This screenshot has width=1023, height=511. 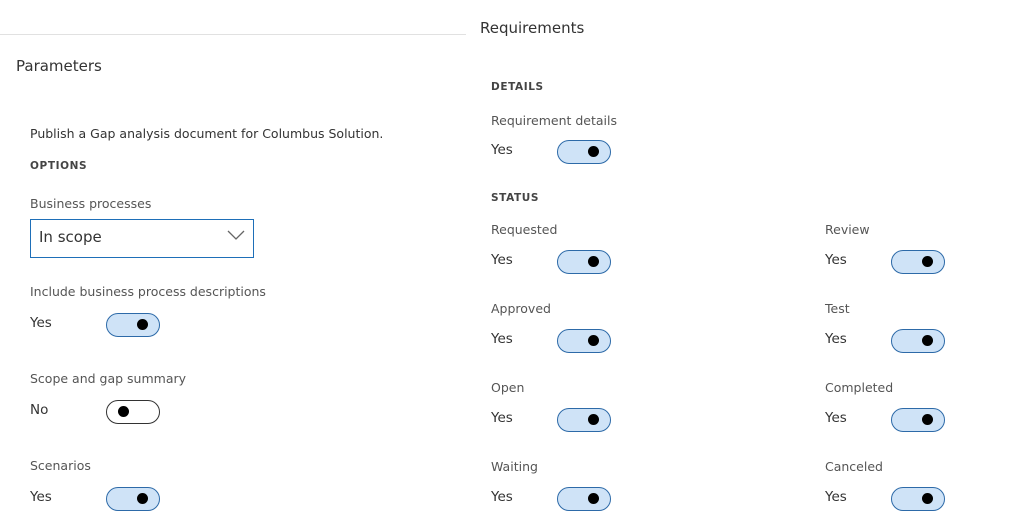 What do you see at coordinates (502, 339) in the screenshot?
I see `approved-value: Yes` at bounding box center [502, 339].